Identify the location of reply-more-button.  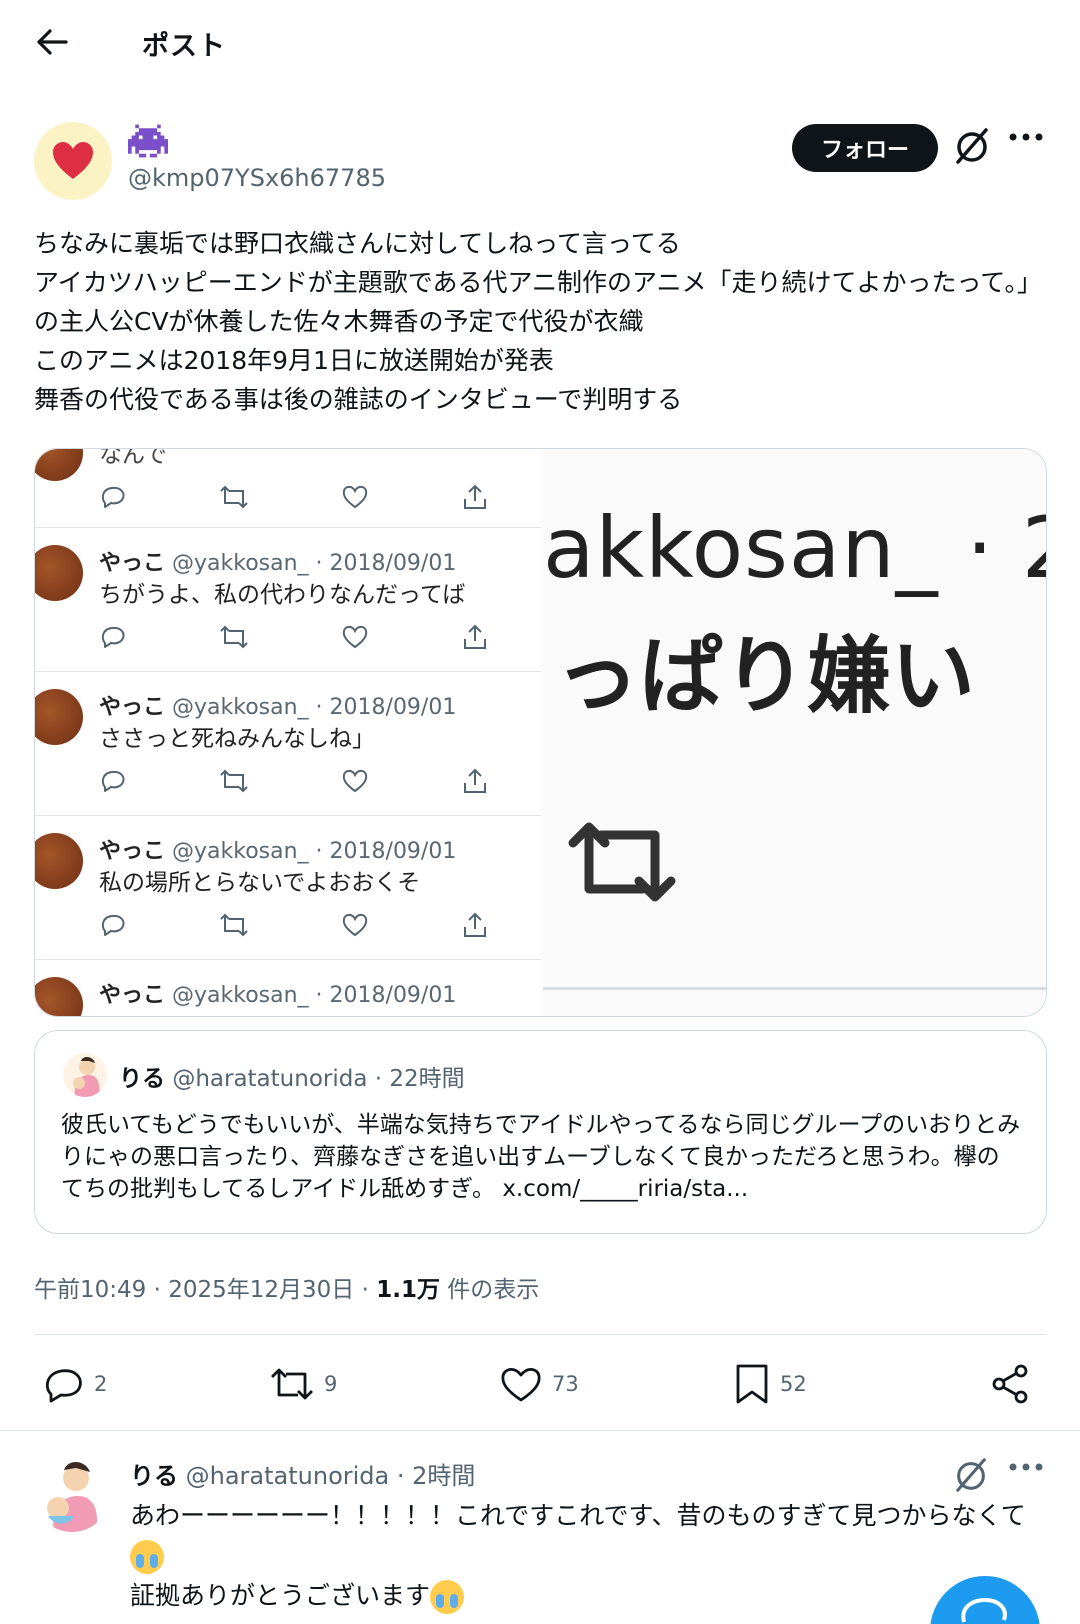
(1030, 1476).